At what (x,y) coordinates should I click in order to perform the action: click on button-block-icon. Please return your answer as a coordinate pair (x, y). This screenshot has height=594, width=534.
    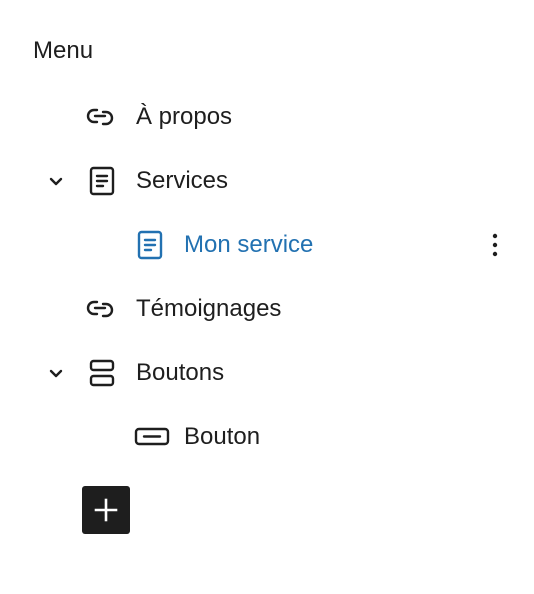
    Looking at the image, I should click on (152, 437).